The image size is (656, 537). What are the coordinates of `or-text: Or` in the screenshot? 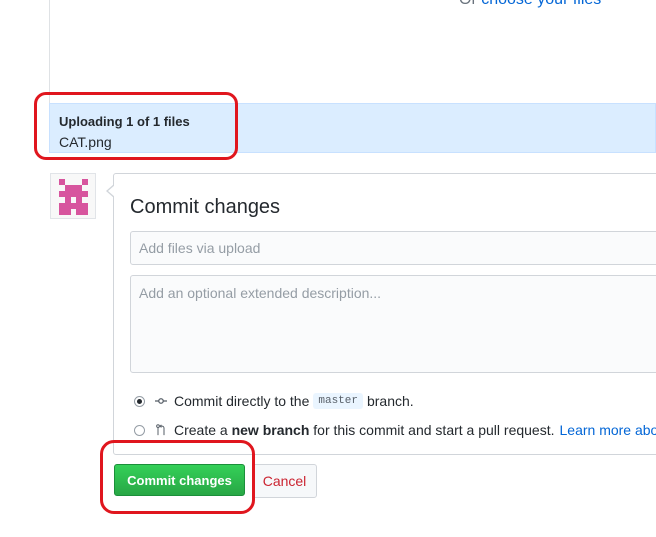 It's located at (468, 4).